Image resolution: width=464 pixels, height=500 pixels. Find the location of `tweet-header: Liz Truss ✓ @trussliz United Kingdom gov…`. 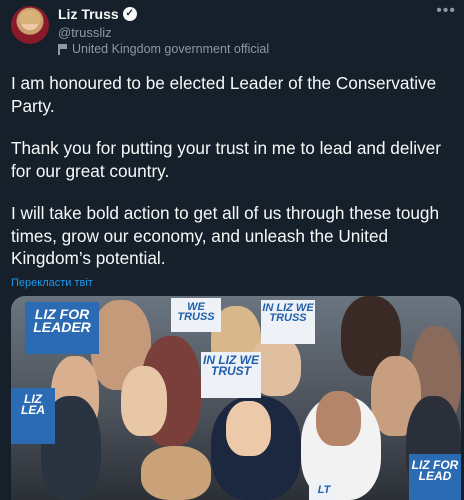

tweet-header: Liz Truss ✓ @trussliz United Kingdom gov… is located at coordinates (232, 35).